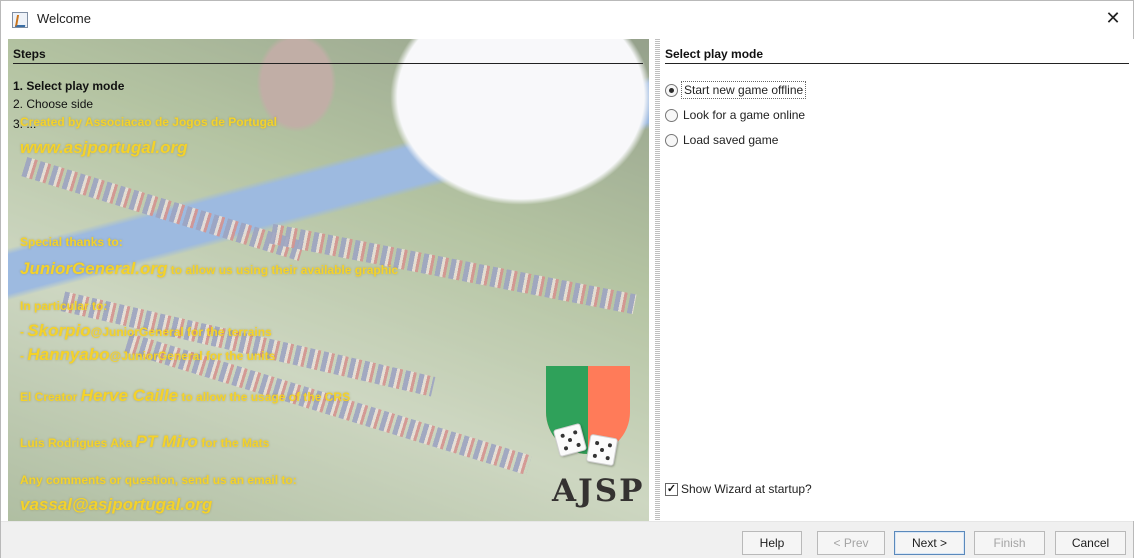  What do you see at coordinates (929, 543) in the screenshot?
I see `next-button: Next >` at bounding box center [929, 543].